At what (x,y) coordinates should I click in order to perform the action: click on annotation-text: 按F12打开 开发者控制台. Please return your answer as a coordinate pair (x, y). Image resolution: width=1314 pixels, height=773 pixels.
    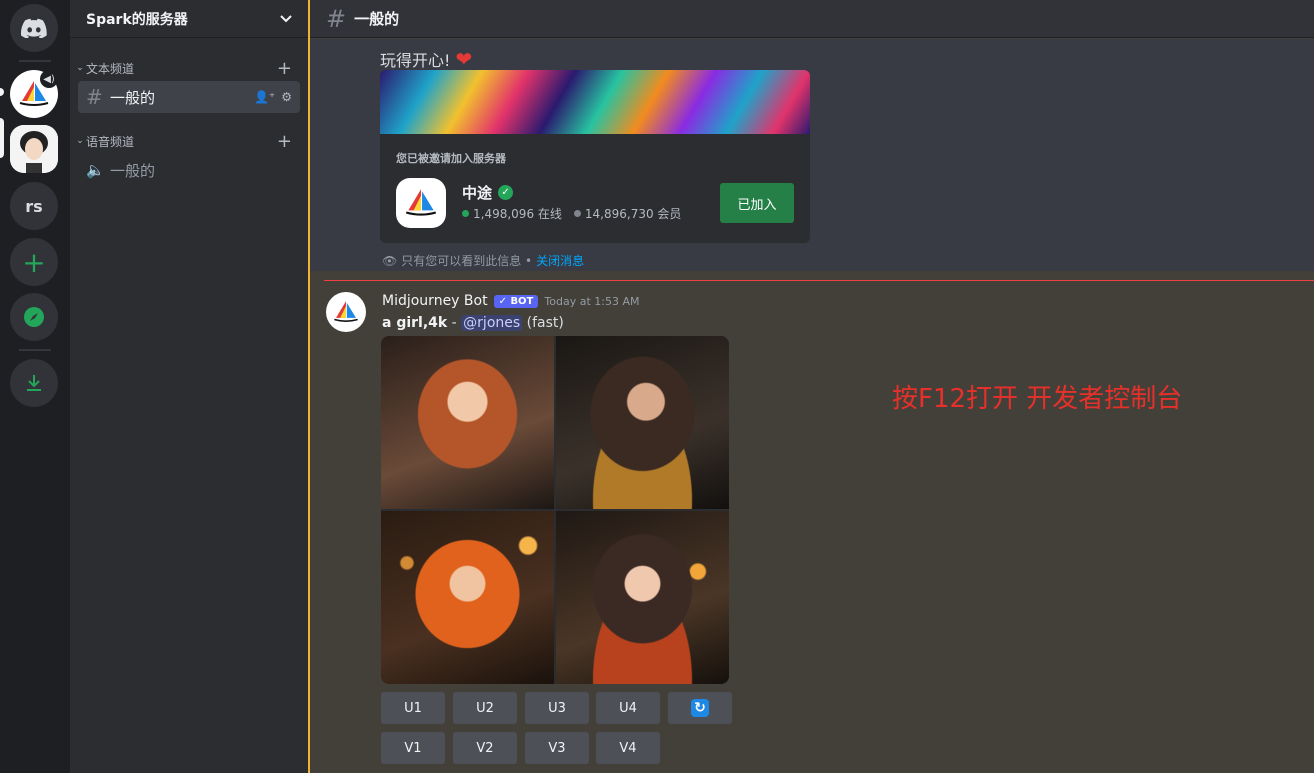
    Looking at the image, I should click on (1037, 399).